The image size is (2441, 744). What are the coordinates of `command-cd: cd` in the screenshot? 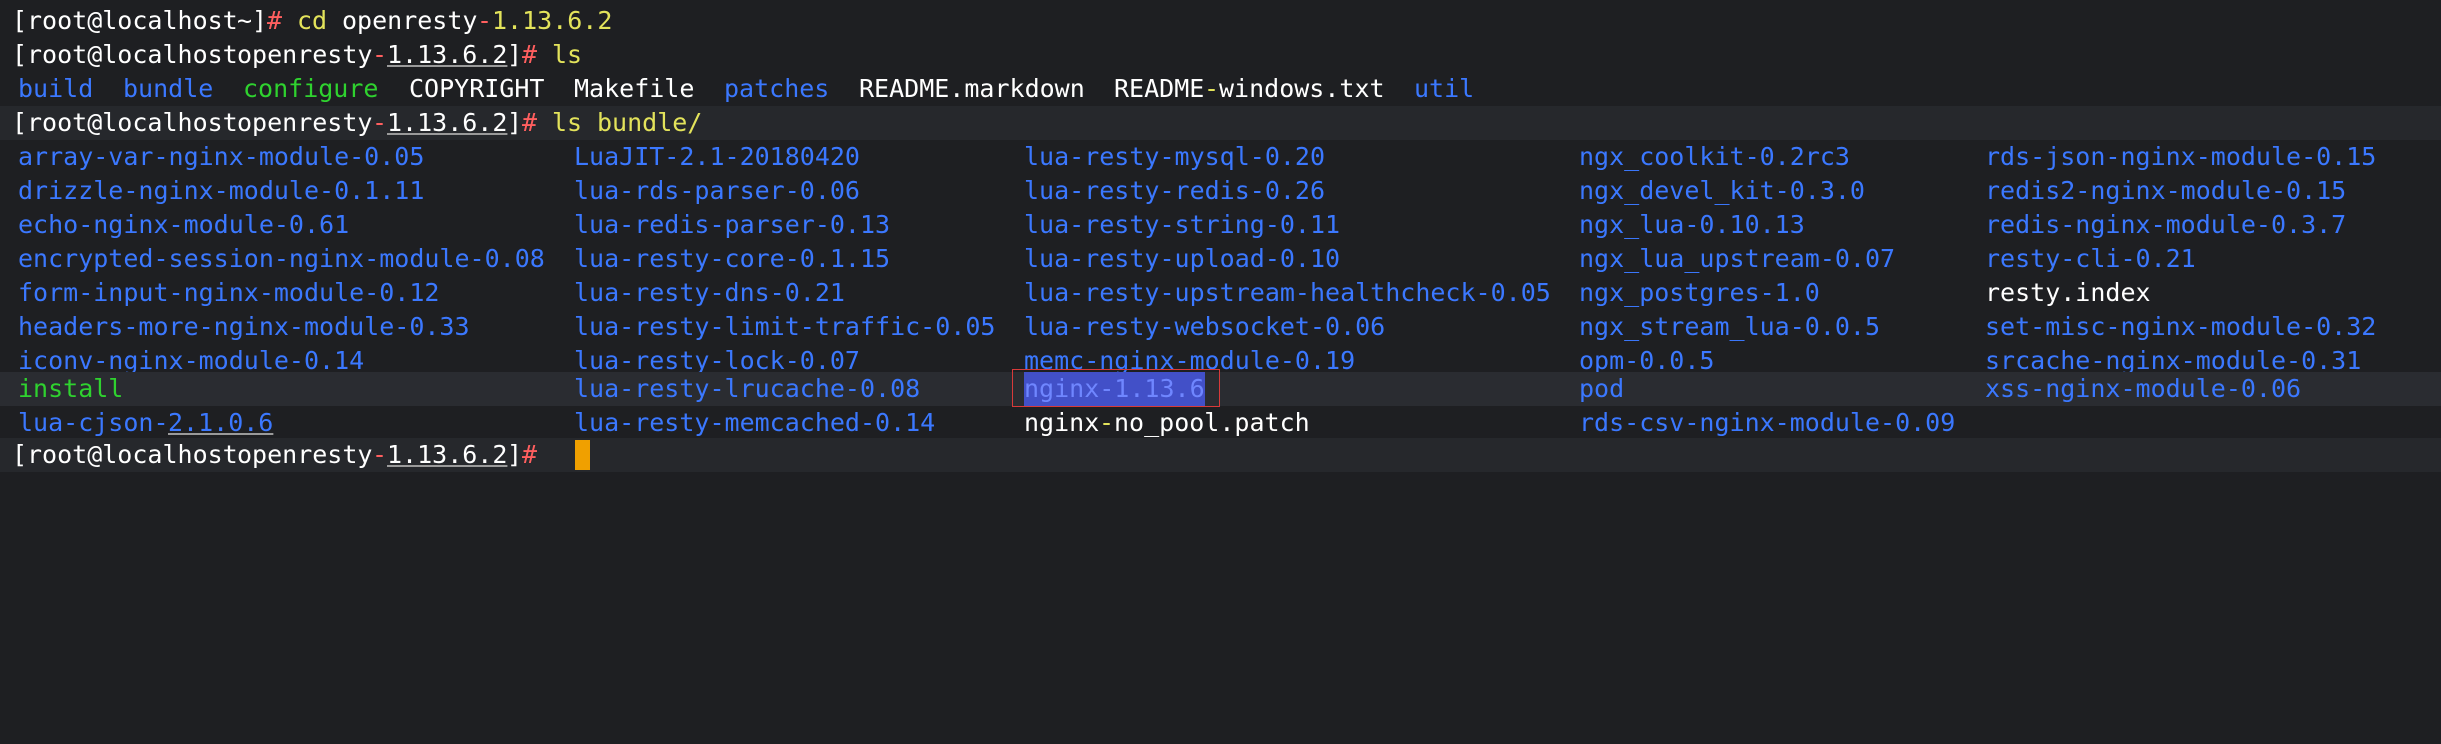 It's located at (312, 20).